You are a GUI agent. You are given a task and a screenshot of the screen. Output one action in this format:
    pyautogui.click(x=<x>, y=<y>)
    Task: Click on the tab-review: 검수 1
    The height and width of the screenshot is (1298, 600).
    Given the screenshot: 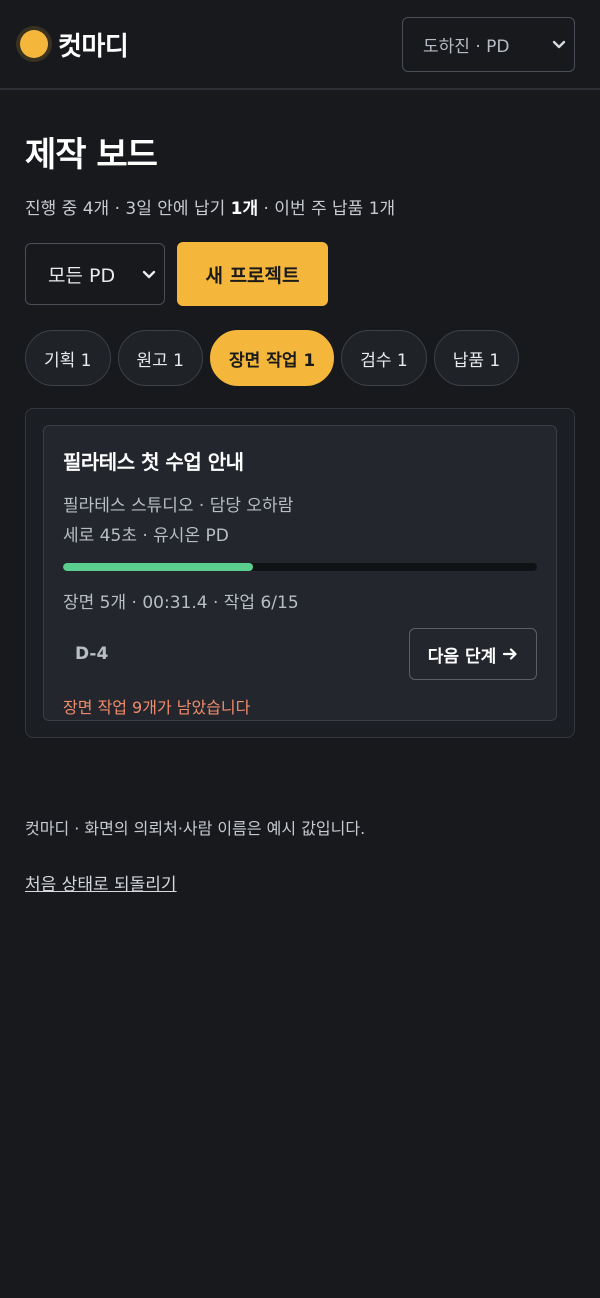 What is the action you would take?
    pyautogui.click(x=384, y=358)
    